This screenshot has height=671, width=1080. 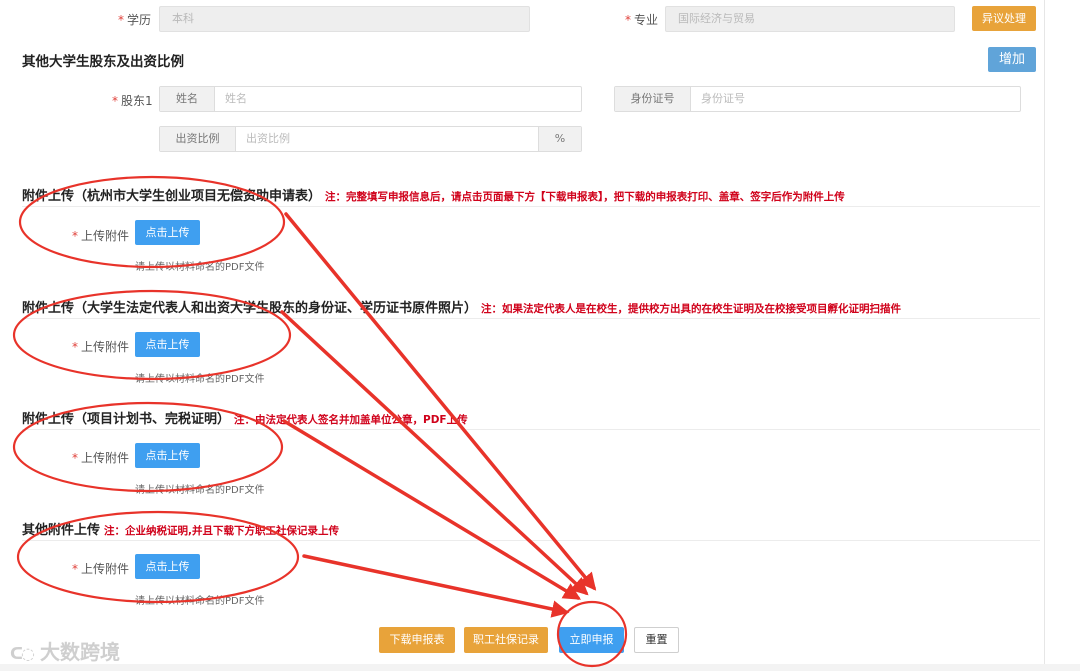 What do you see at coordinates (167, 566) in the screenshot?
I see `upload-button-other: 点击上传` at bounding box center [167, 566].